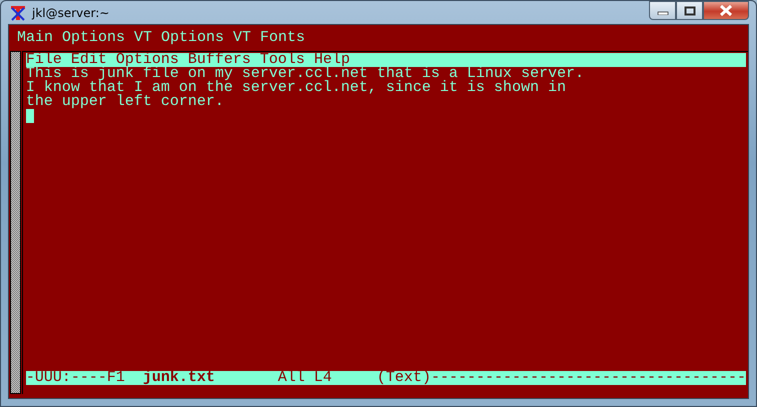 The height and width of the screenshot is (407, 757). Describe the element at coordinates (219, 60) in the screenshot. I see `menu-item: Buffers` at that location.